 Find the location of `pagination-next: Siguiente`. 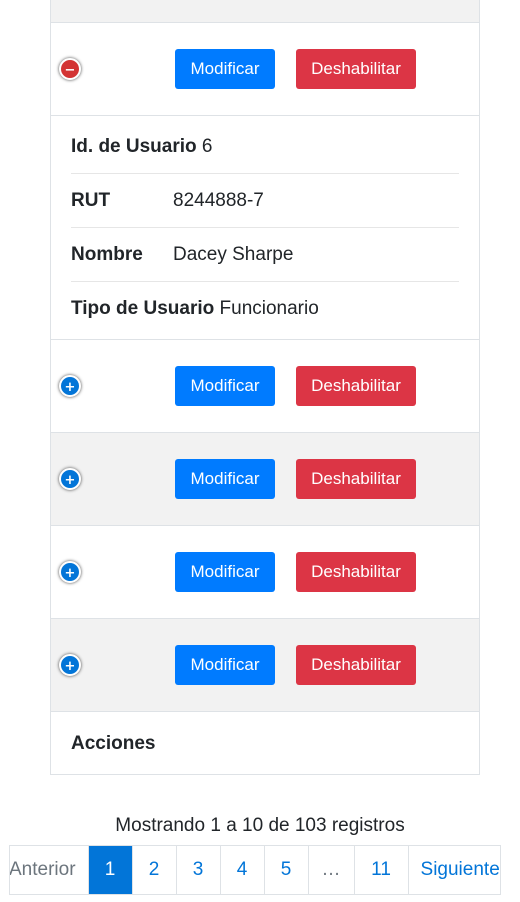

pagination-next: Siguiente is located at coordinates (455, 870).